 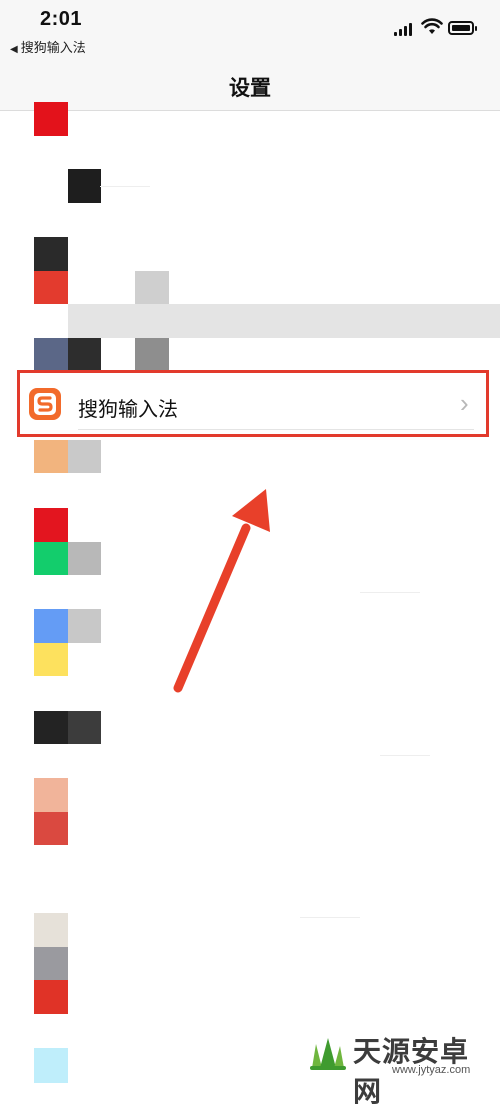 I want to click on watermark: 天源安卓网 www.jytyaz.com, so click(x=401, y=1068).